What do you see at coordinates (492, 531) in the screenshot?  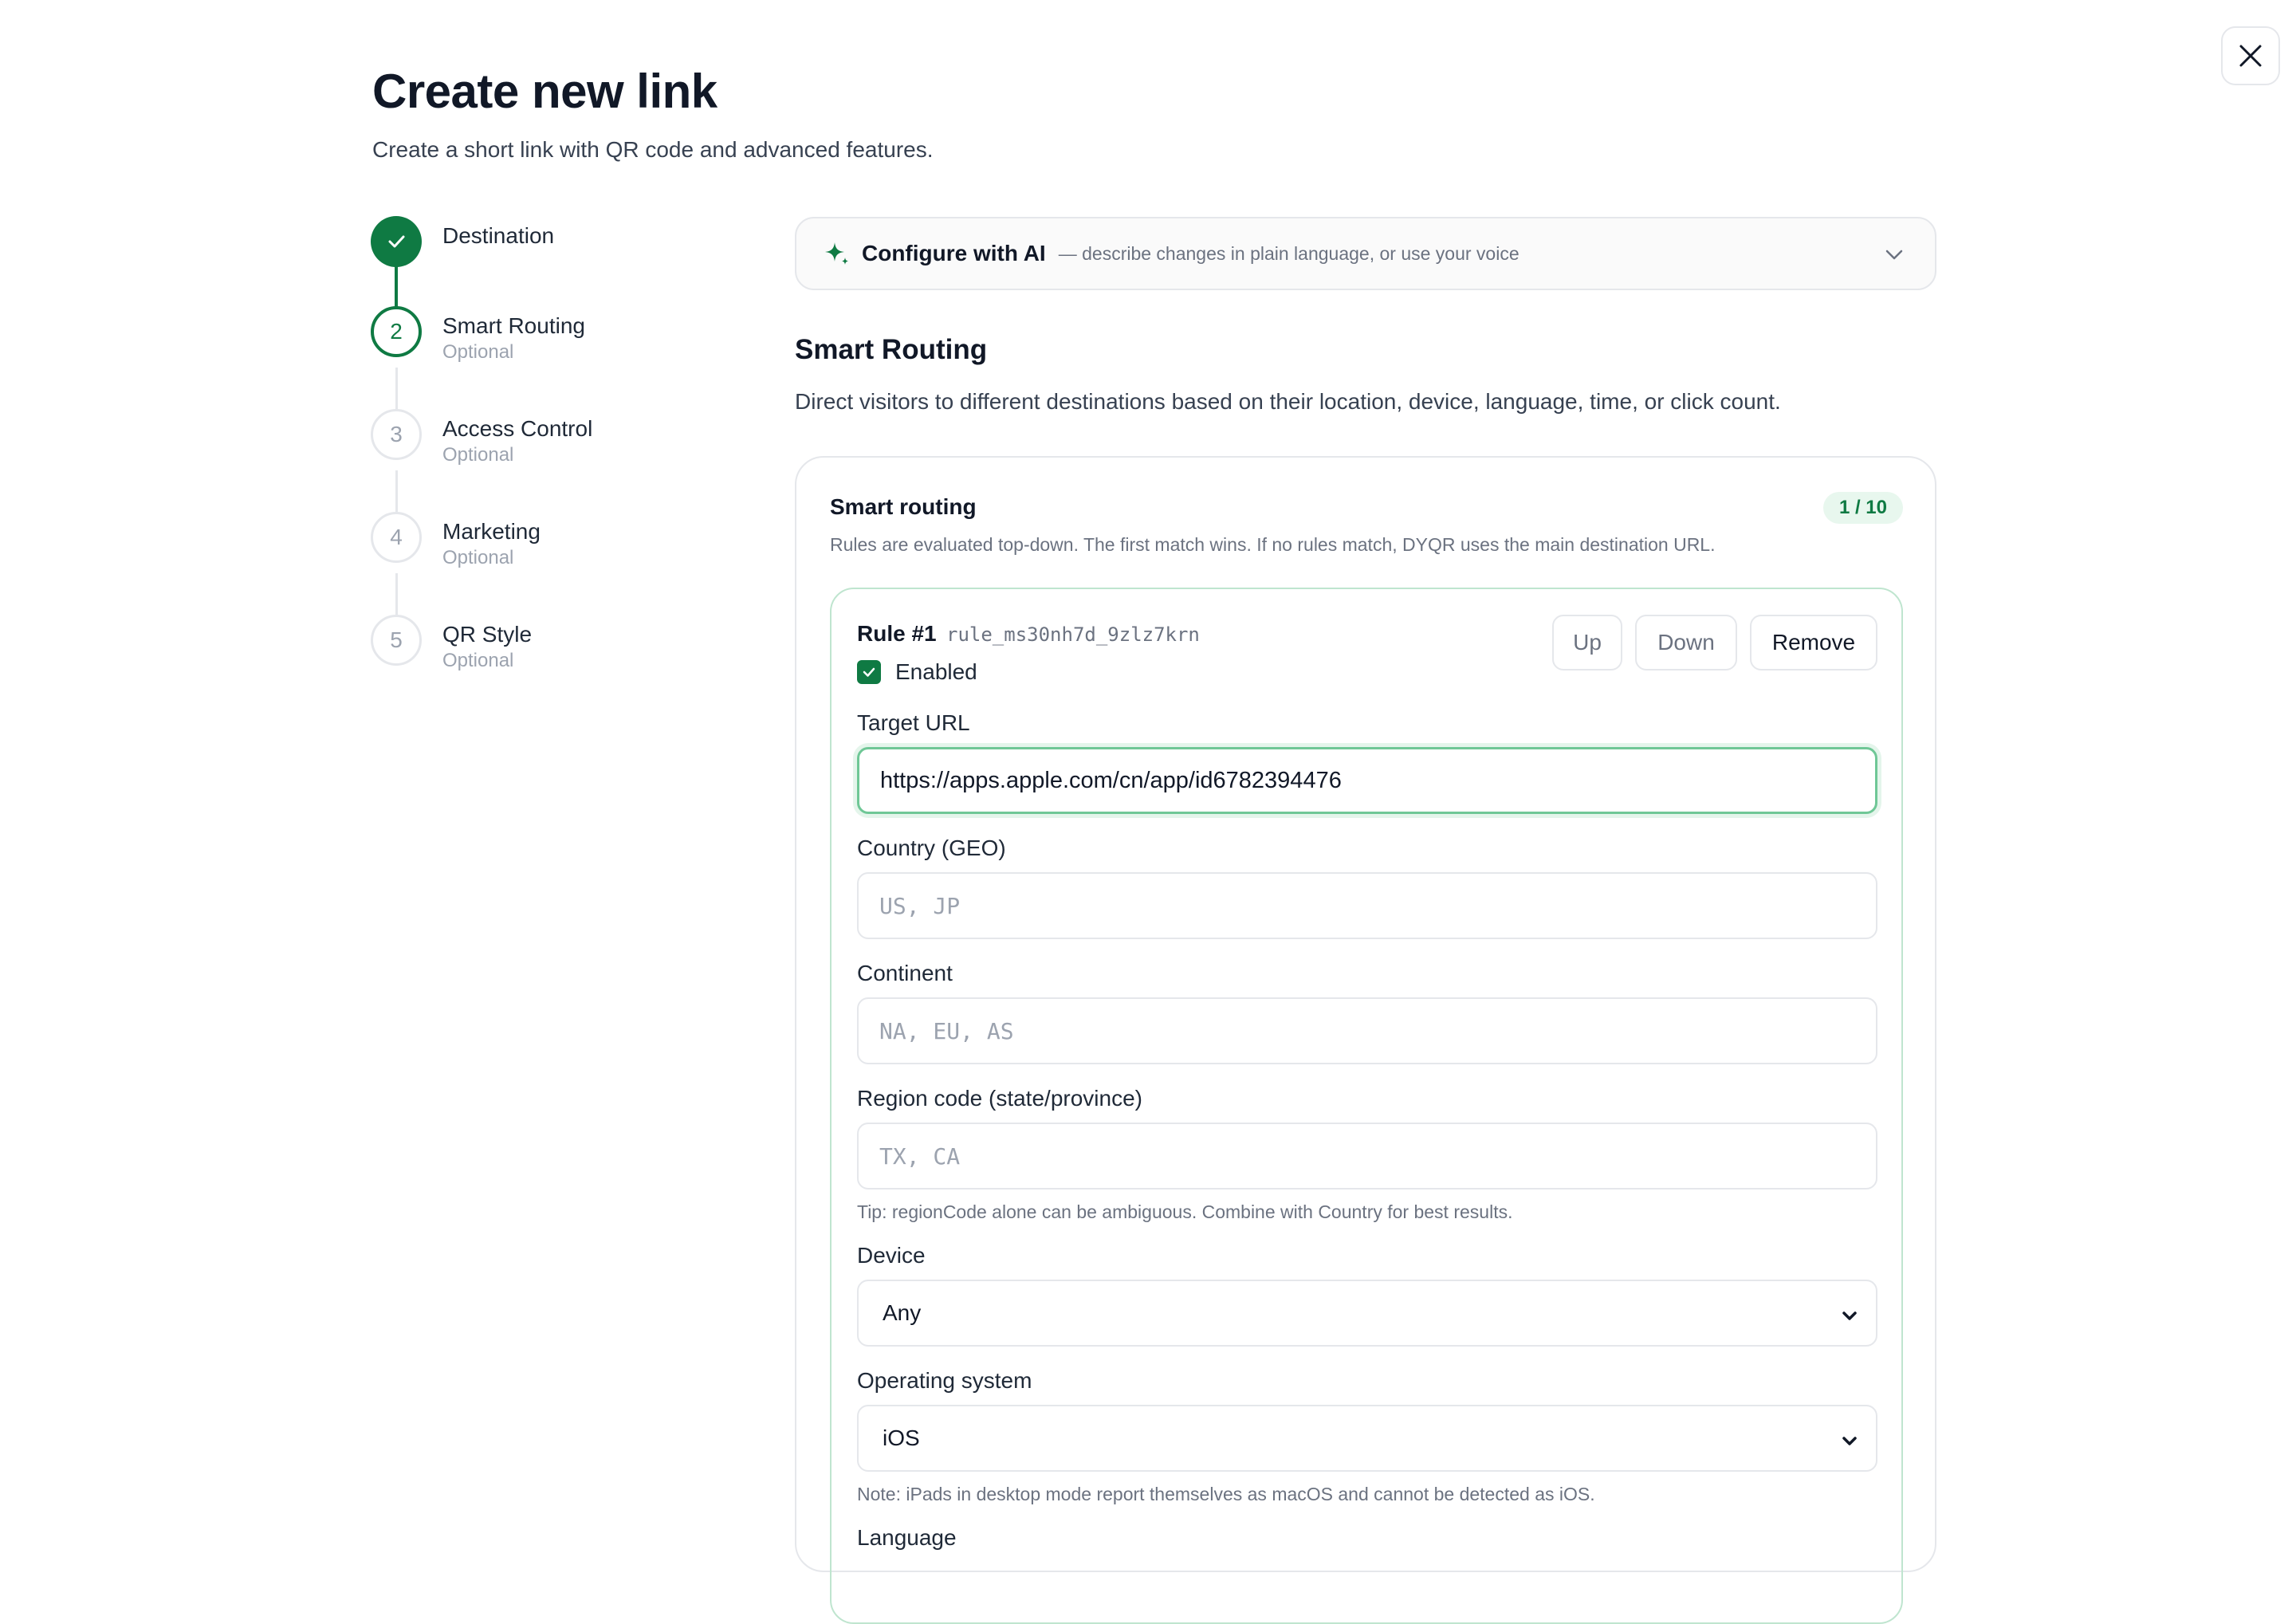 I see `step-label: Marketing` at bounding box center [492, 531].